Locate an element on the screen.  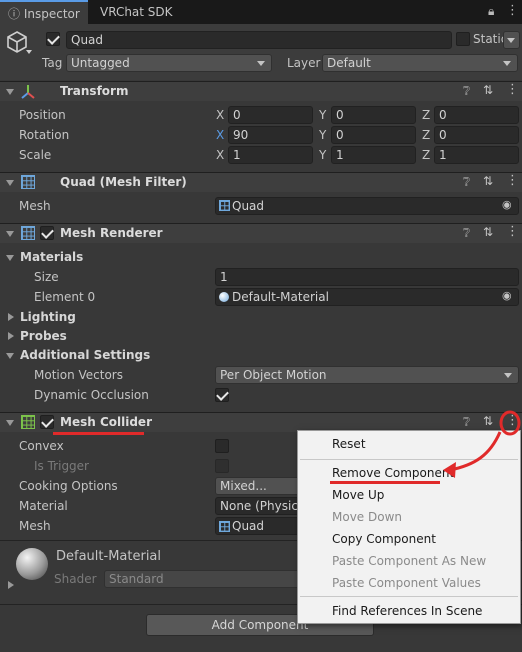
tab-vrchat-sdk: VRChat SDK is located at coordinates (145, 12).